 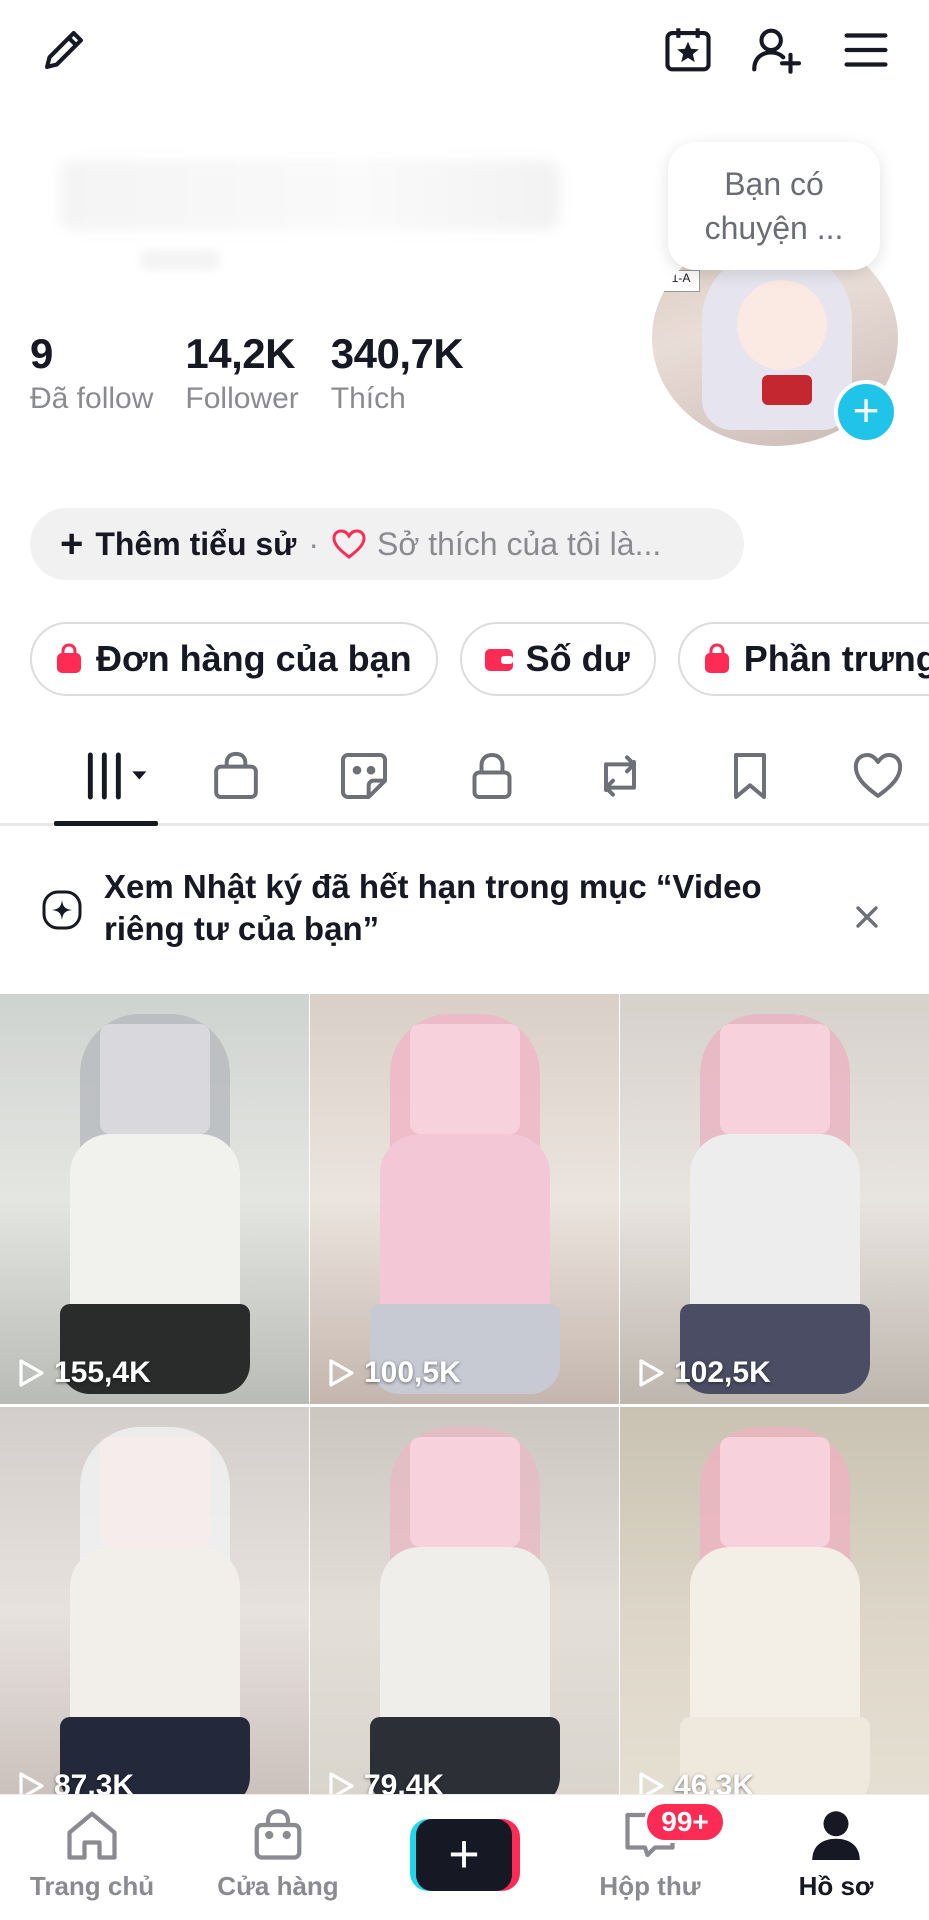 What do you see at coordinates (64, 50) in the screenshot?
I see `edit-pencil-icon` at bounding box center [64, 50].